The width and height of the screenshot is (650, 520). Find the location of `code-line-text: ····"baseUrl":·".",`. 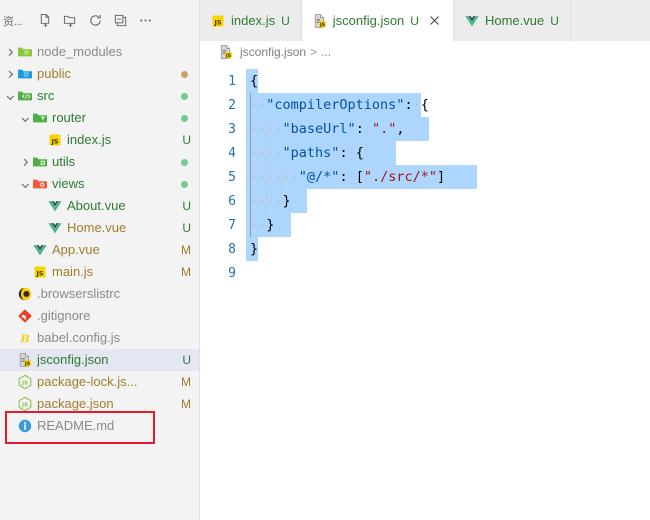

code-line-text: ····"baseUrl":·".", is located at coordinates (337, 129).